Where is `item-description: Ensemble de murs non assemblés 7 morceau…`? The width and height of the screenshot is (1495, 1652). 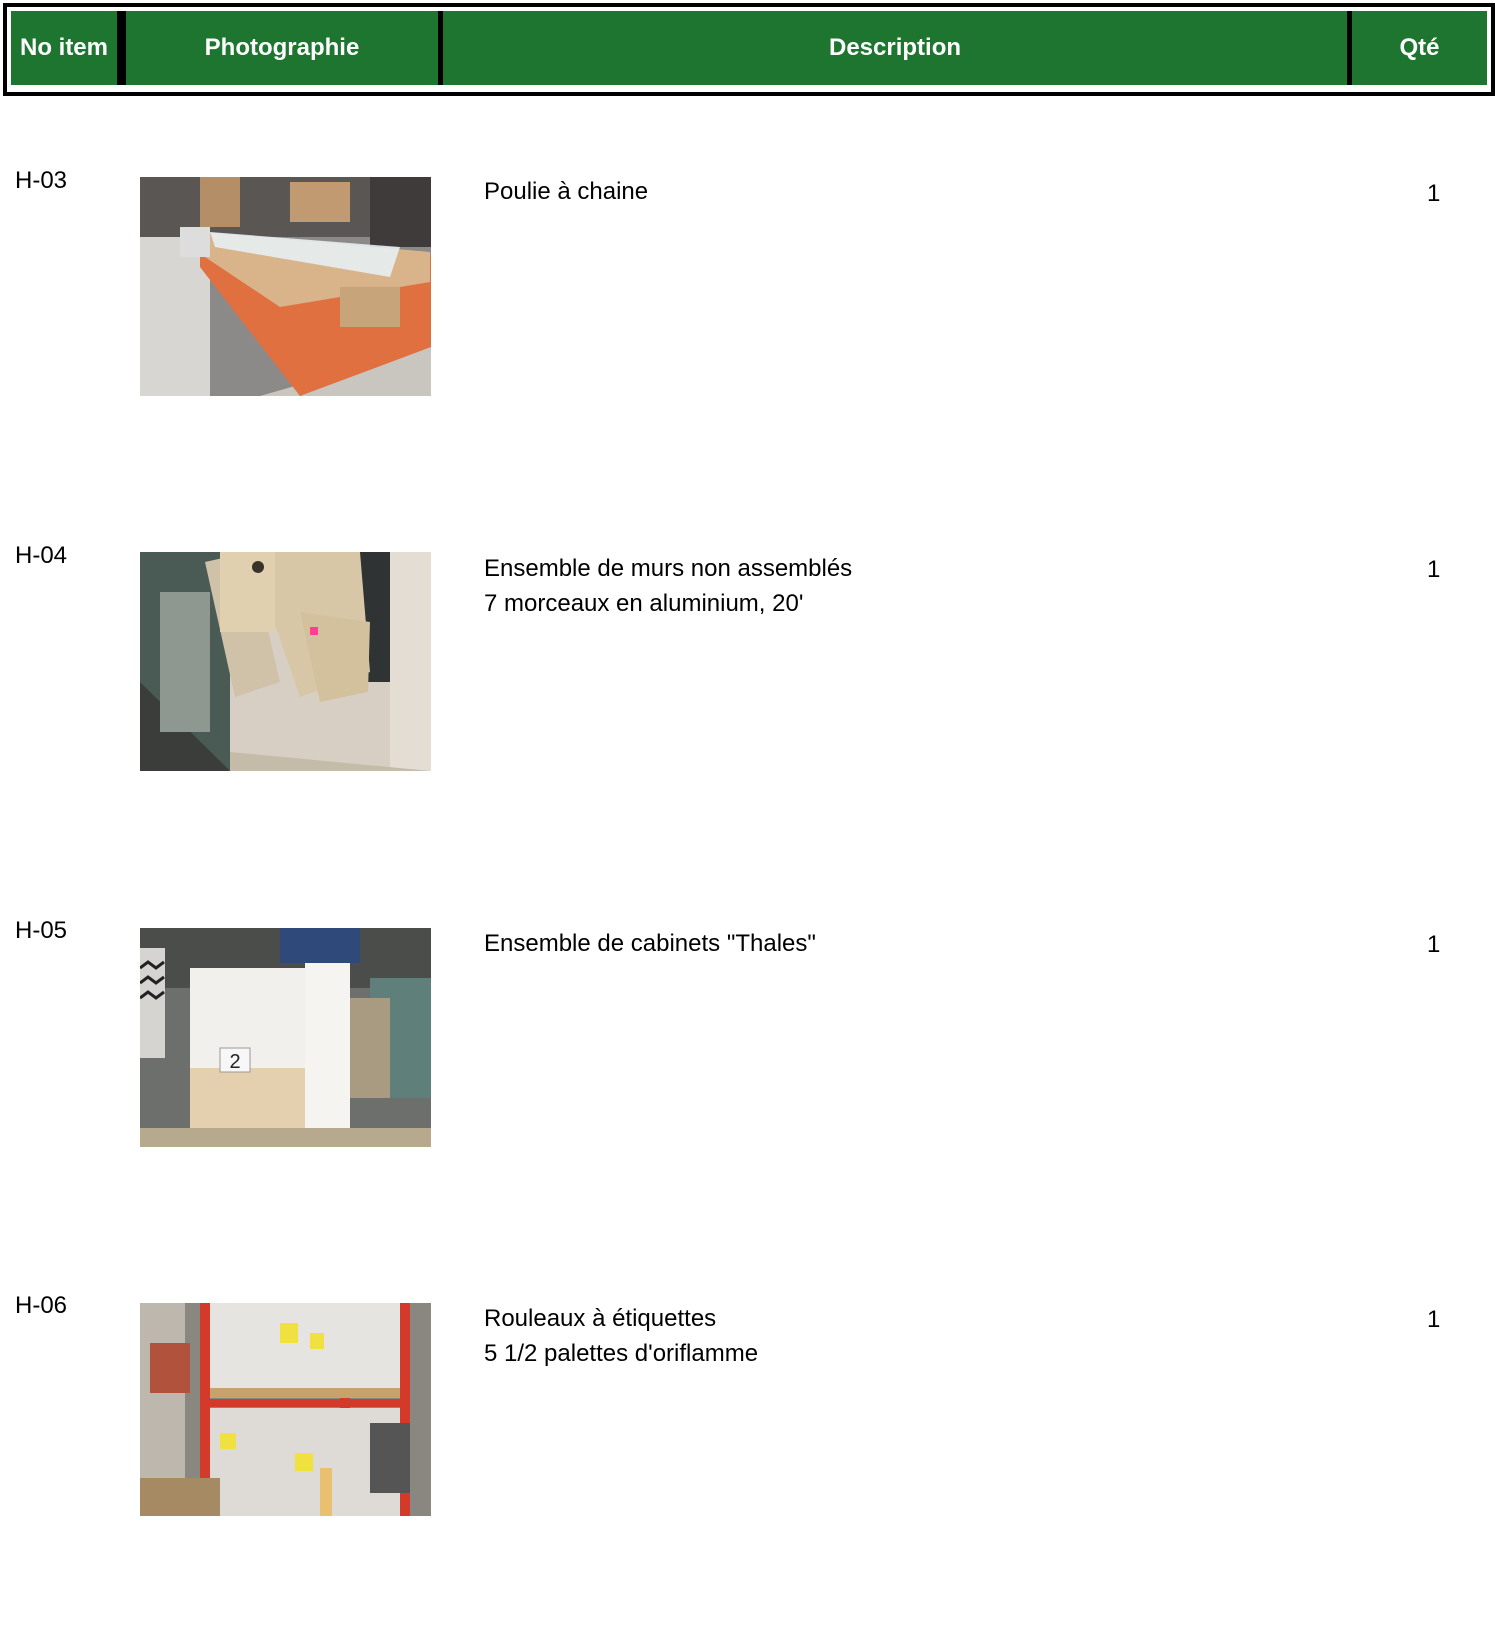 item-description: Ensemble de murs non assemblés 7 morceau… is located at coordinates (668, 586).